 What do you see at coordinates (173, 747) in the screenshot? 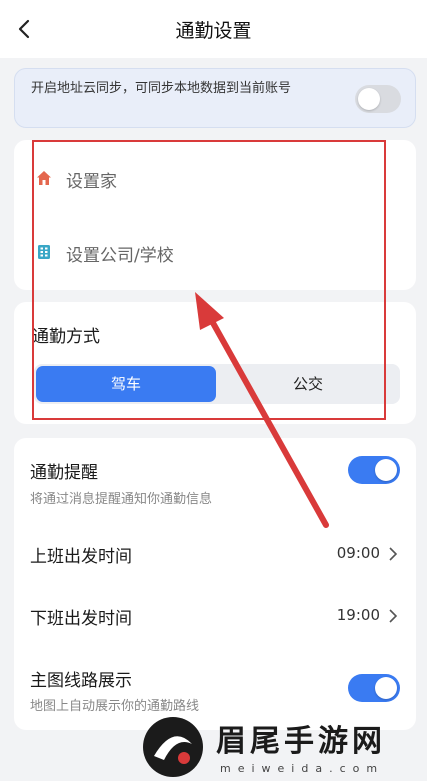
I see `watermark-logo` at bounding box center [173, 747].